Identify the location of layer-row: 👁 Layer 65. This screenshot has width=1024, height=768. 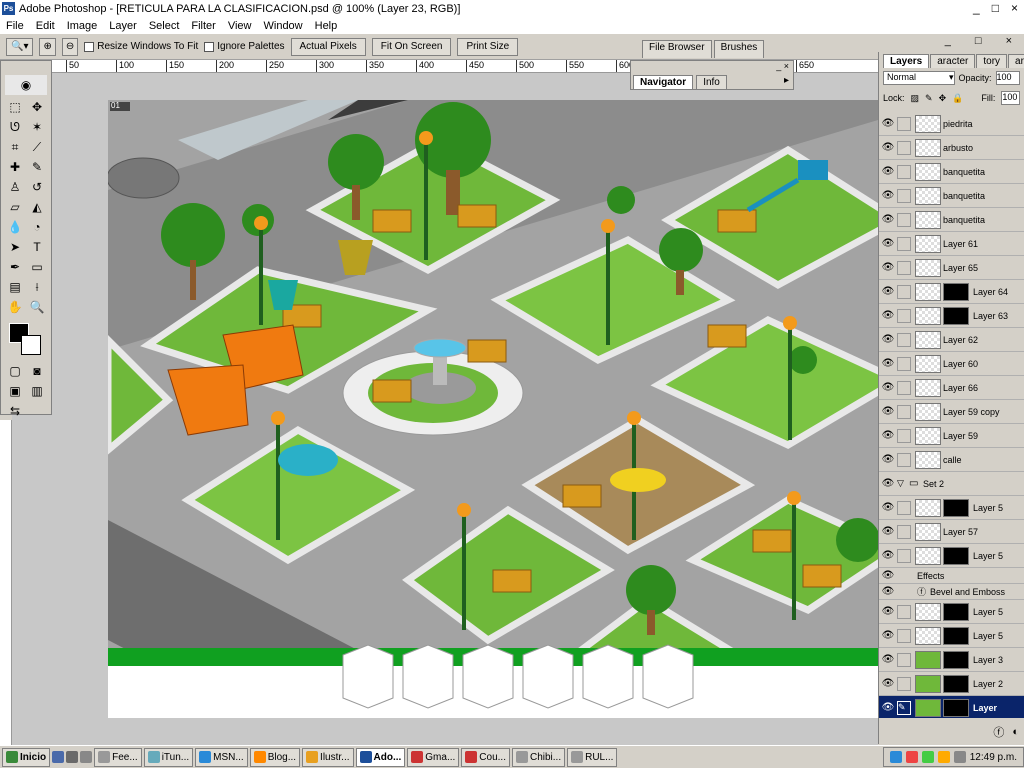
(951, 268).